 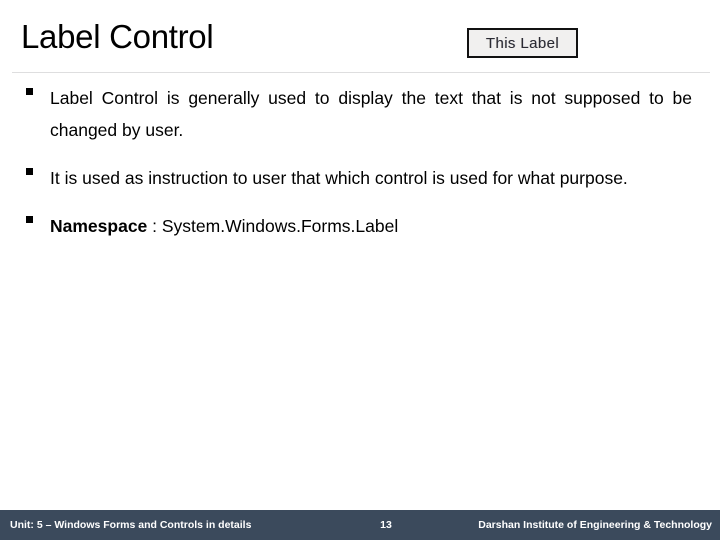 What do you see at coordinates (361, 72) in the screenshot?
I see `title-divider` at bounding box center [361, 72].